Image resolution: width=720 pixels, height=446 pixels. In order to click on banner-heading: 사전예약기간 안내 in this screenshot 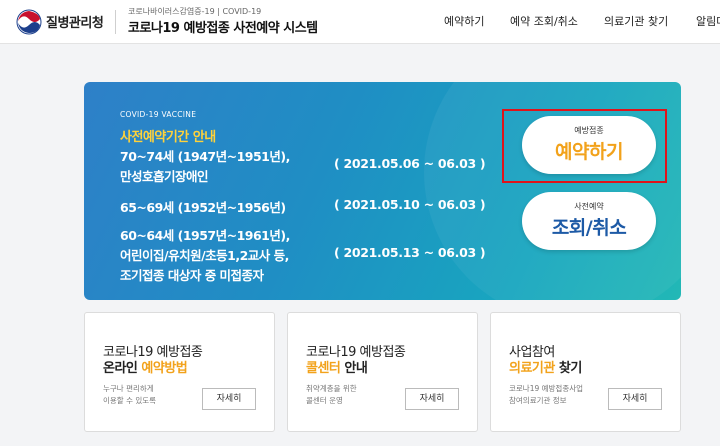, I will do `click(168, 137)`.